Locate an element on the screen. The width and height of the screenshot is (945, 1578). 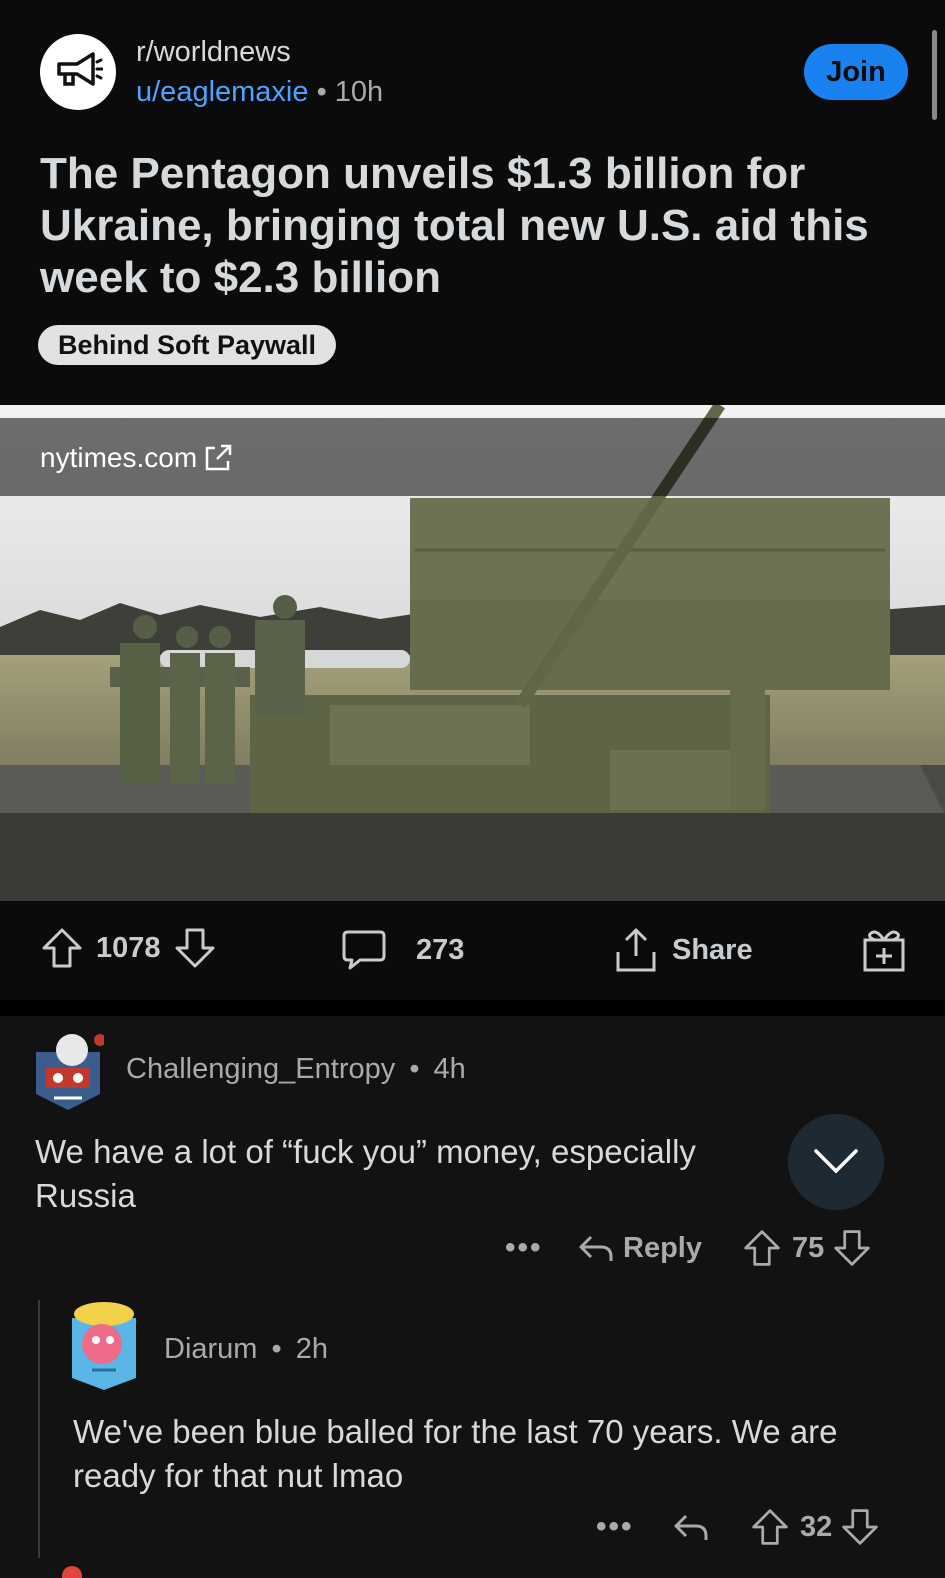
post-actions: 1078 273 Share is located at coordinates (472, 950).